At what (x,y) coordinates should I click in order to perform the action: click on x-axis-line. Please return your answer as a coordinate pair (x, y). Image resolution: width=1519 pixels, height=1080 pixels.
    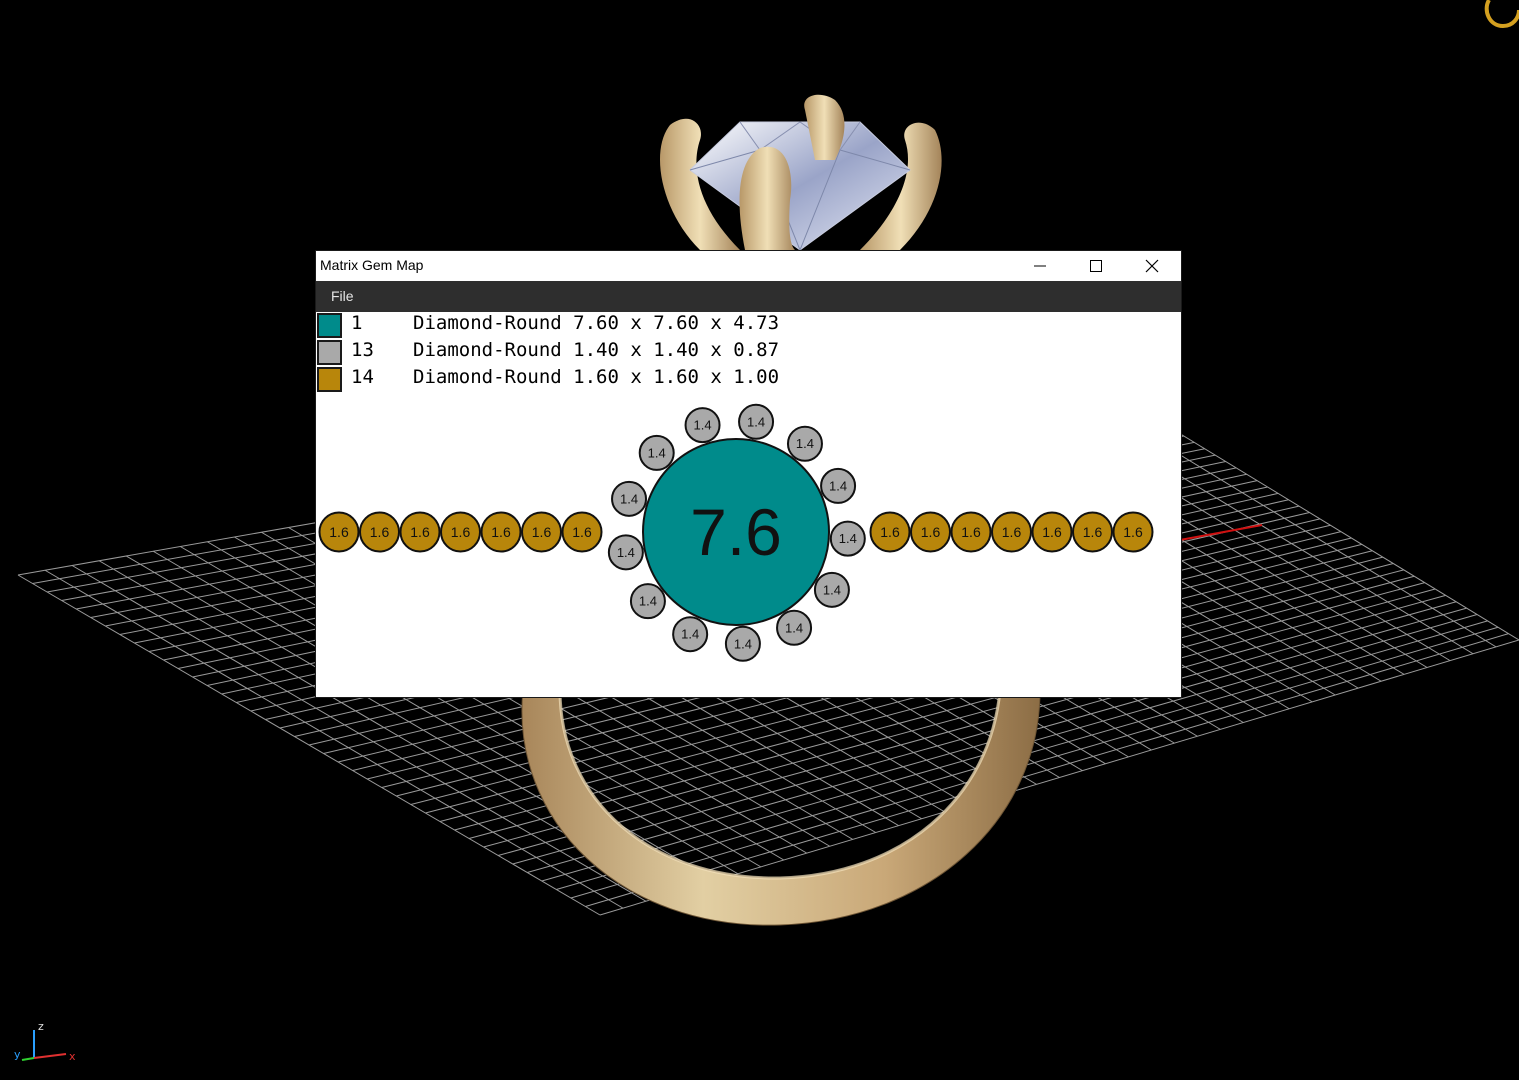
    Looking at the image, I should click on (1221, 532).